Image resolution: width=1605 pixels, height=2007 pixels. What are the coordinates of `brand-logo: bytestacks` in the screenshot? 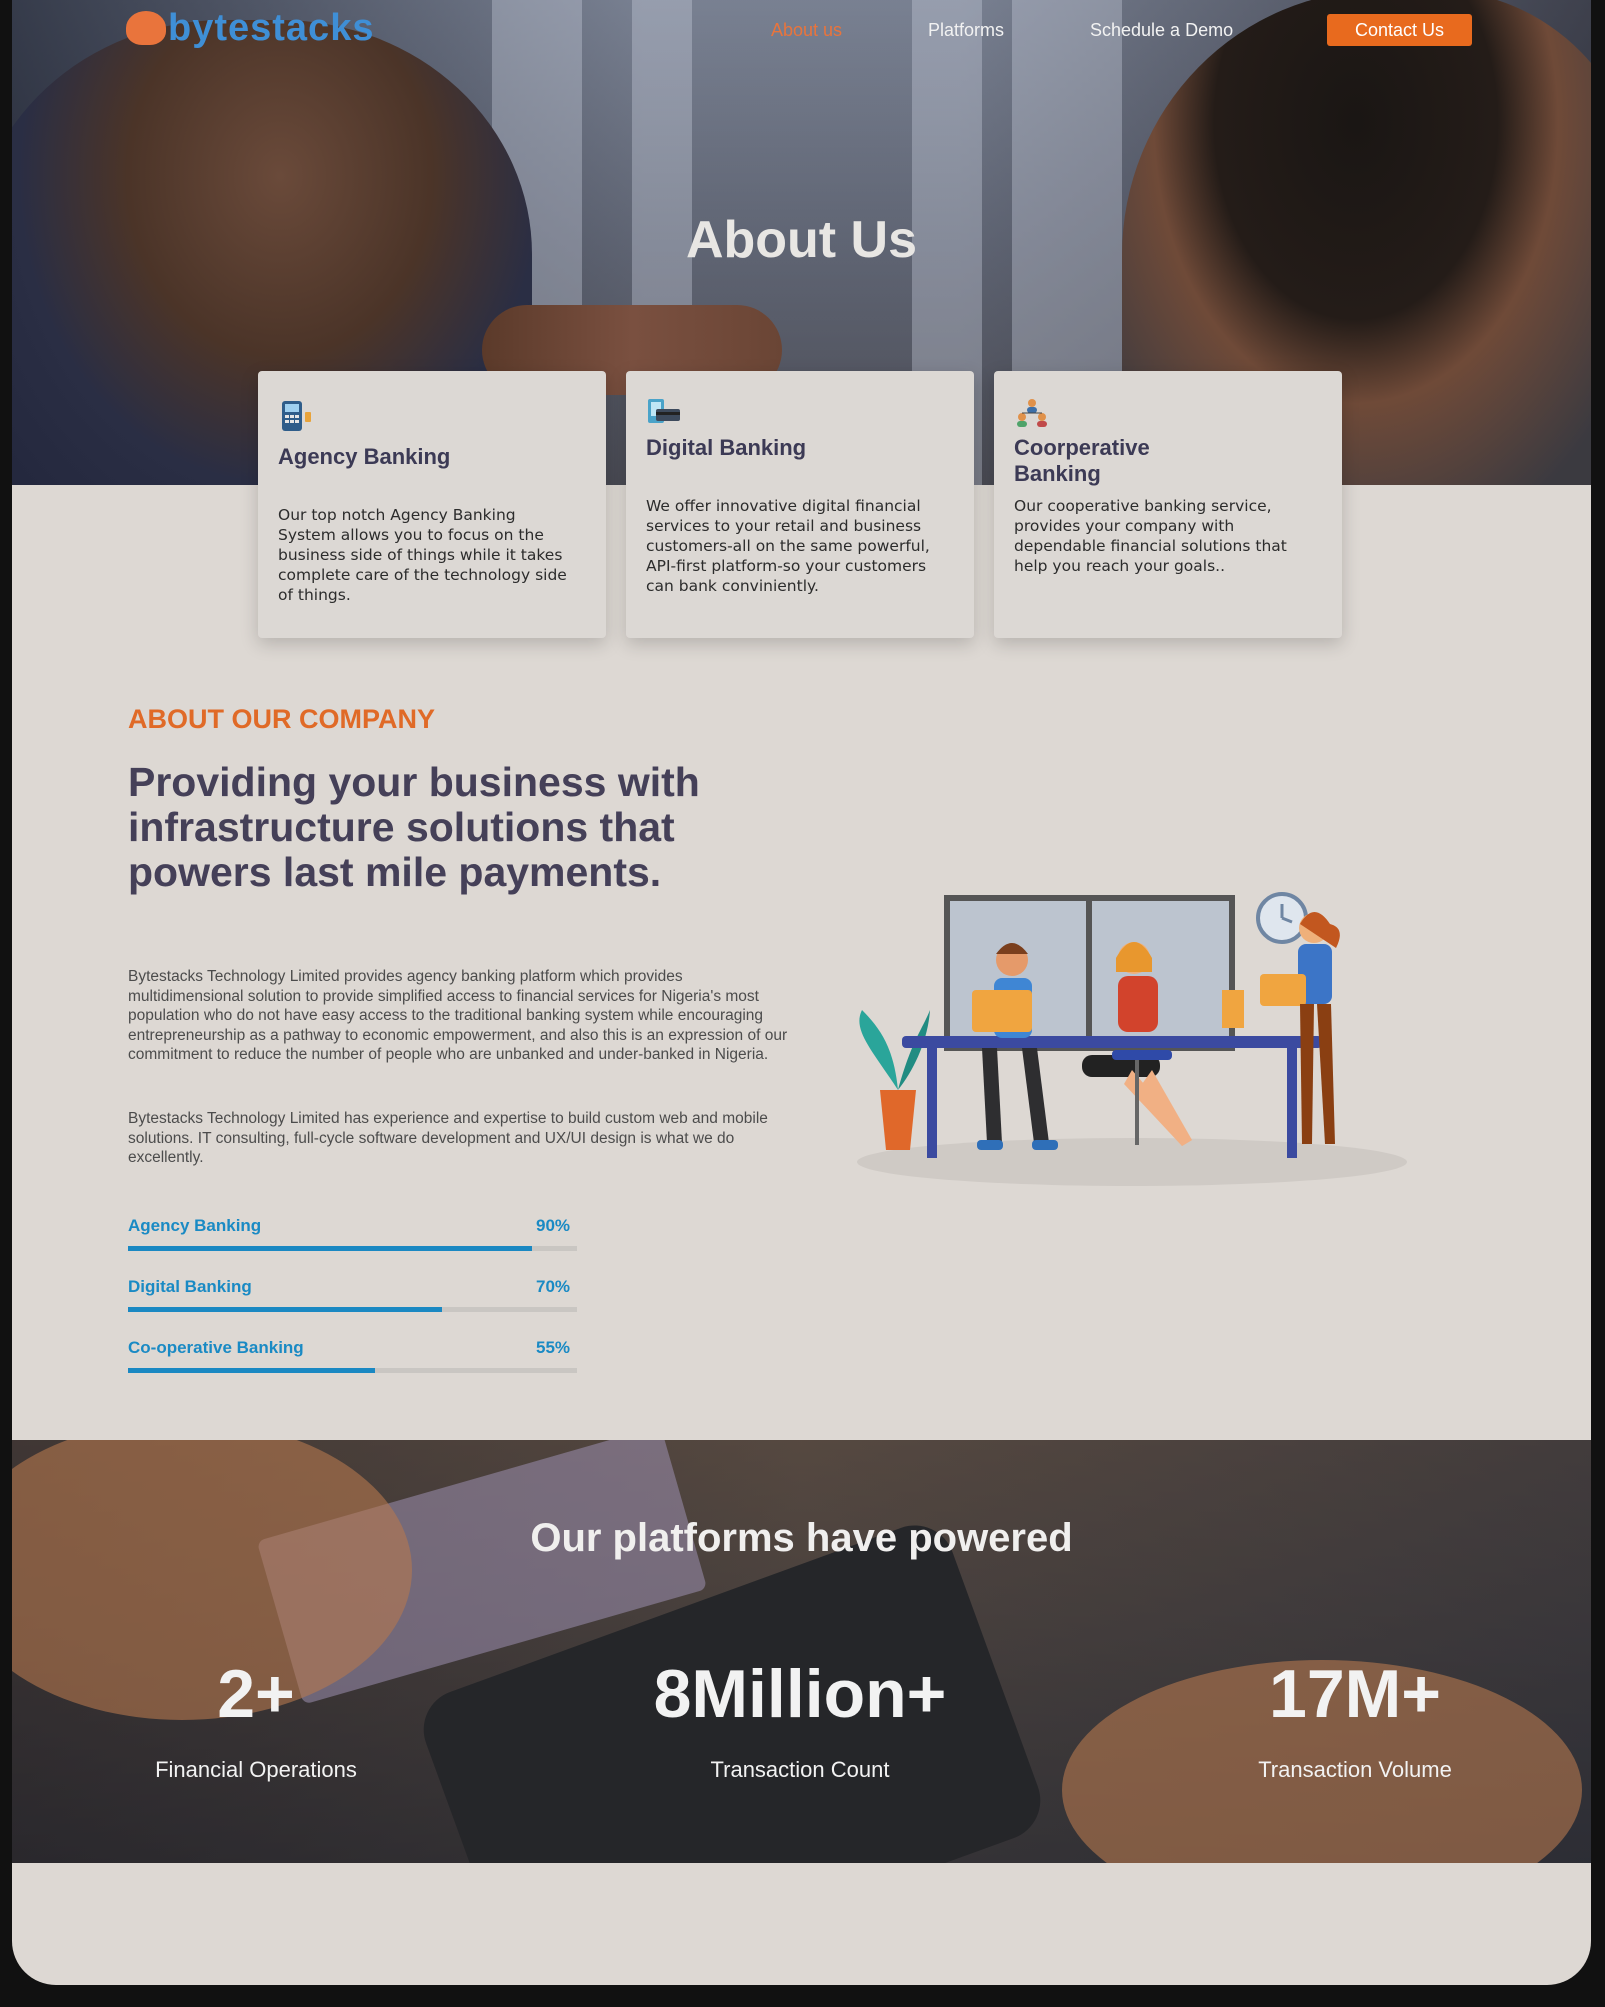 It's located at (250, 28).